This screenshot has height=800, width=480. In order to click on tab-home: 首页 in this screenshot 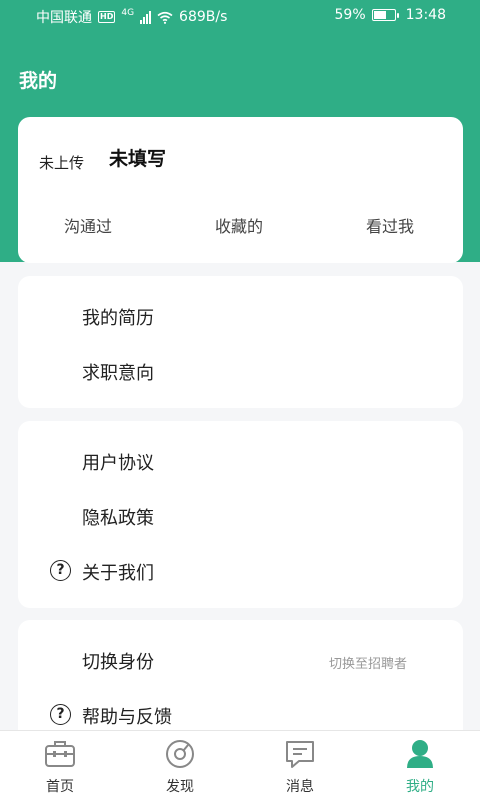, I will do `click(60, 765)`.